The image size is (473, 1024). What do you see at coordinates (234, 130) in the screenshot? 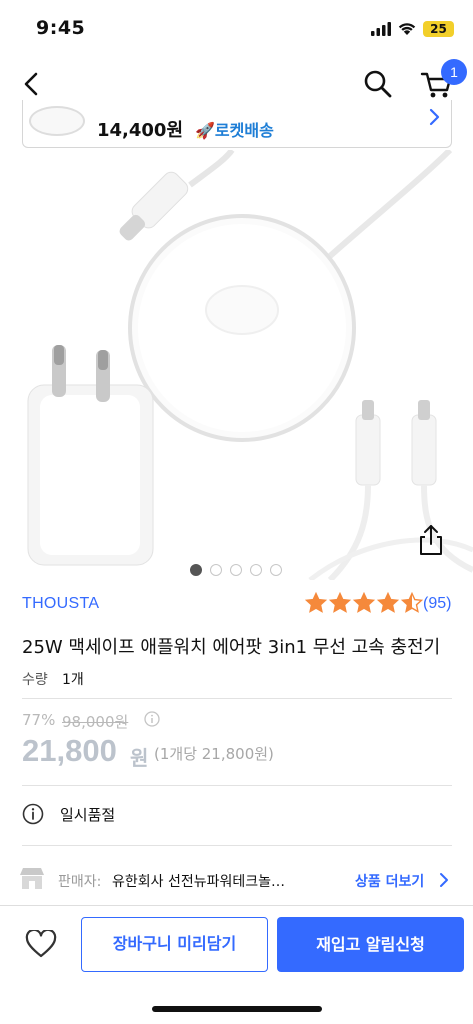
I see `rocket-delivery-label: 🚀로켓배송` at bounding box center [234, 130].